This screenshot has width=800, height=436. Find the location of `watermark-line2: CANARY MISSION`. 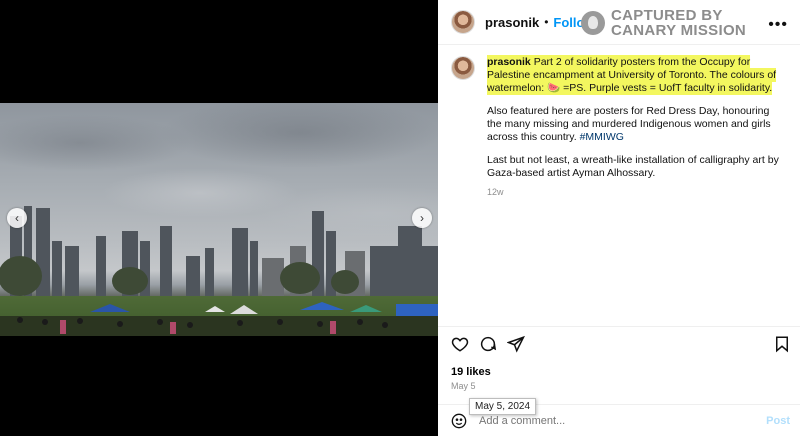

watermark-line2: CANARY MISSION is located at coordinates (679, 30).